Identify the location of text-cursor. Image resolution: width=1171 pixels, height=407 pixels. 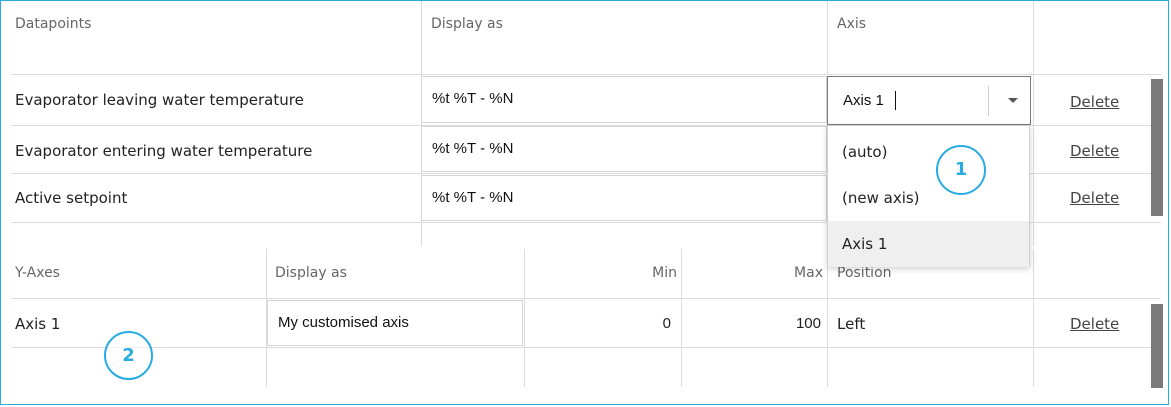
(895, 100).